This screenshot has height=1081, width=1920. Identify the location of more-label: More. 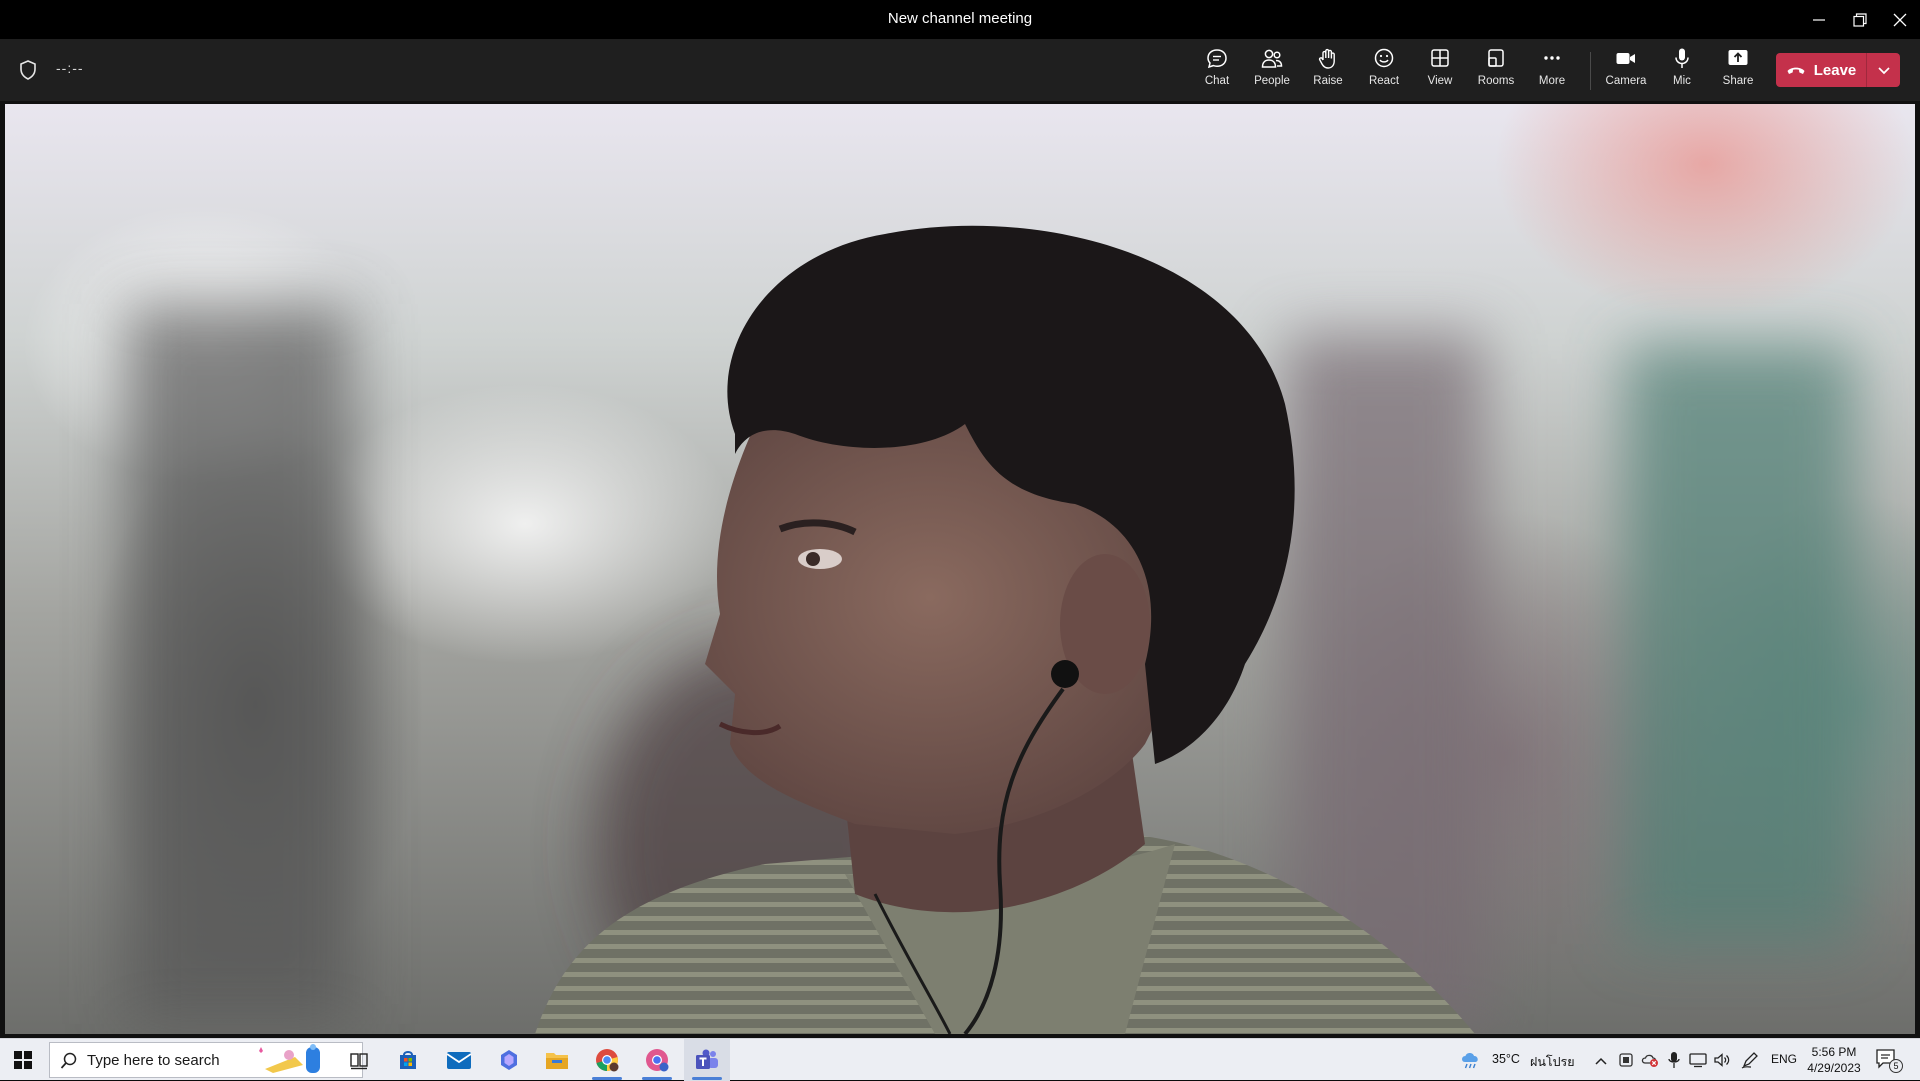
(1552, 81).